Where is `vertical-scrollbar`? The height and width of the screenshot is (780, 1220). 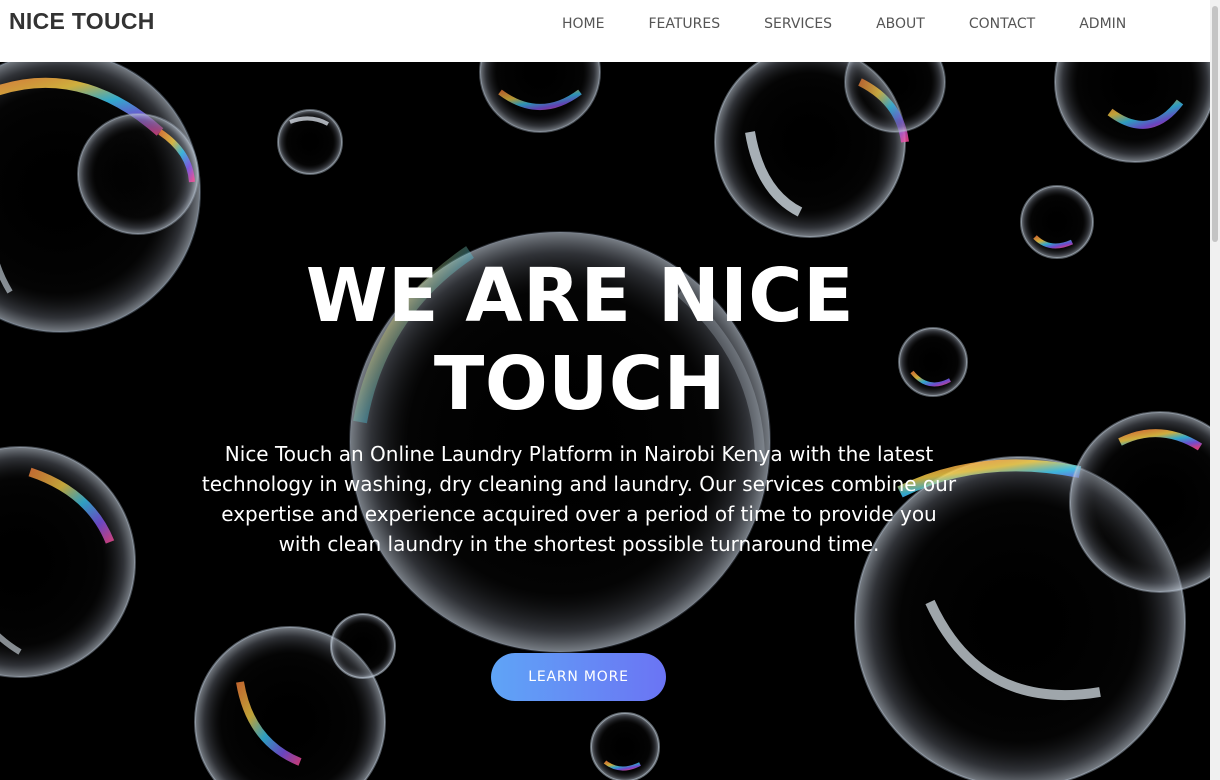 vertical-scrollbar is located at coordinates (1215, 390).